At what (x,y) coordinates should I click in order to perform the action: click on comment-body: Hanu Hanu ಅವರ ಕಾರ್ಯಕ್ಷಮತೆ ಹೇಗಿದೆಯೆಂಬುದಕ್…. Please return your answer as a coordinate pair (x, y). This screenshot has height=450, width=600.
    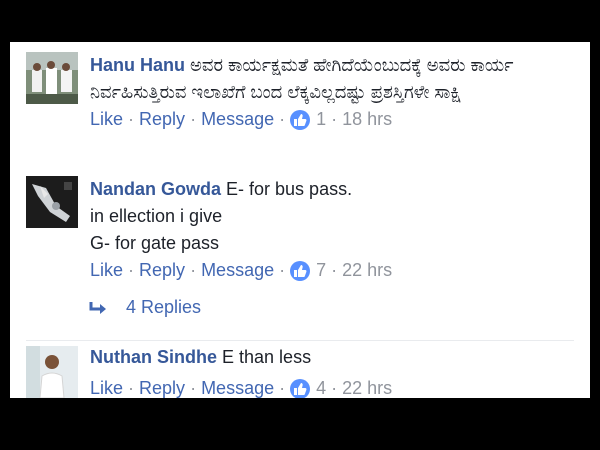
    Looking at the image, I should click on (331, 92).